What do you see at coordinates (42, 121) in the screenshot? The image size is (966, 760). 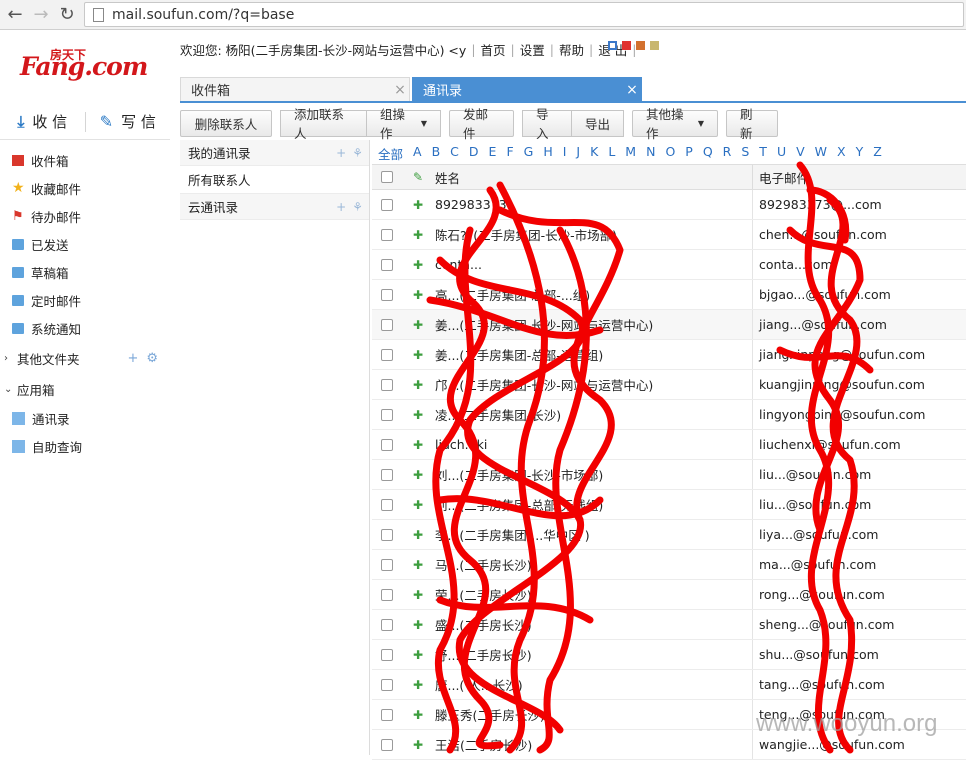 I see `receive-button: ⤓ 收 信` at bounding box center [42, 121].